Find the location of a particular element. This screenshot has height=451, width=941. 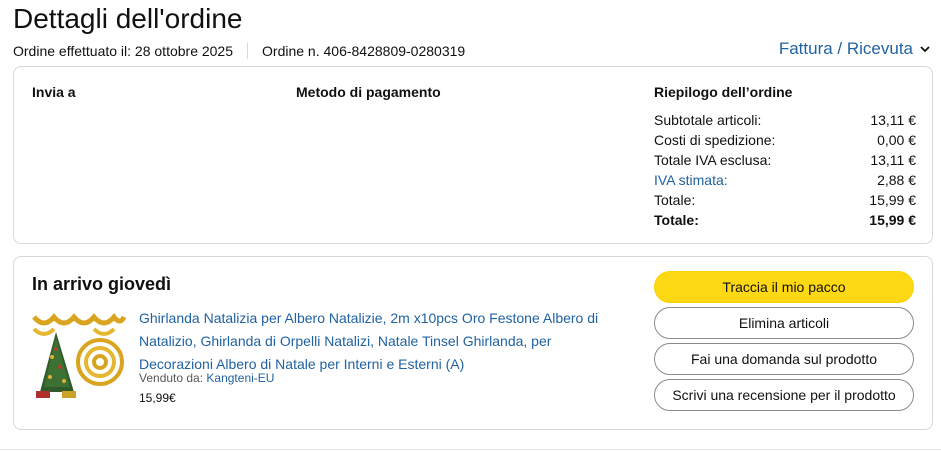

track-package-button: Traccia il mio pacco is located at coordinates (784, 287).